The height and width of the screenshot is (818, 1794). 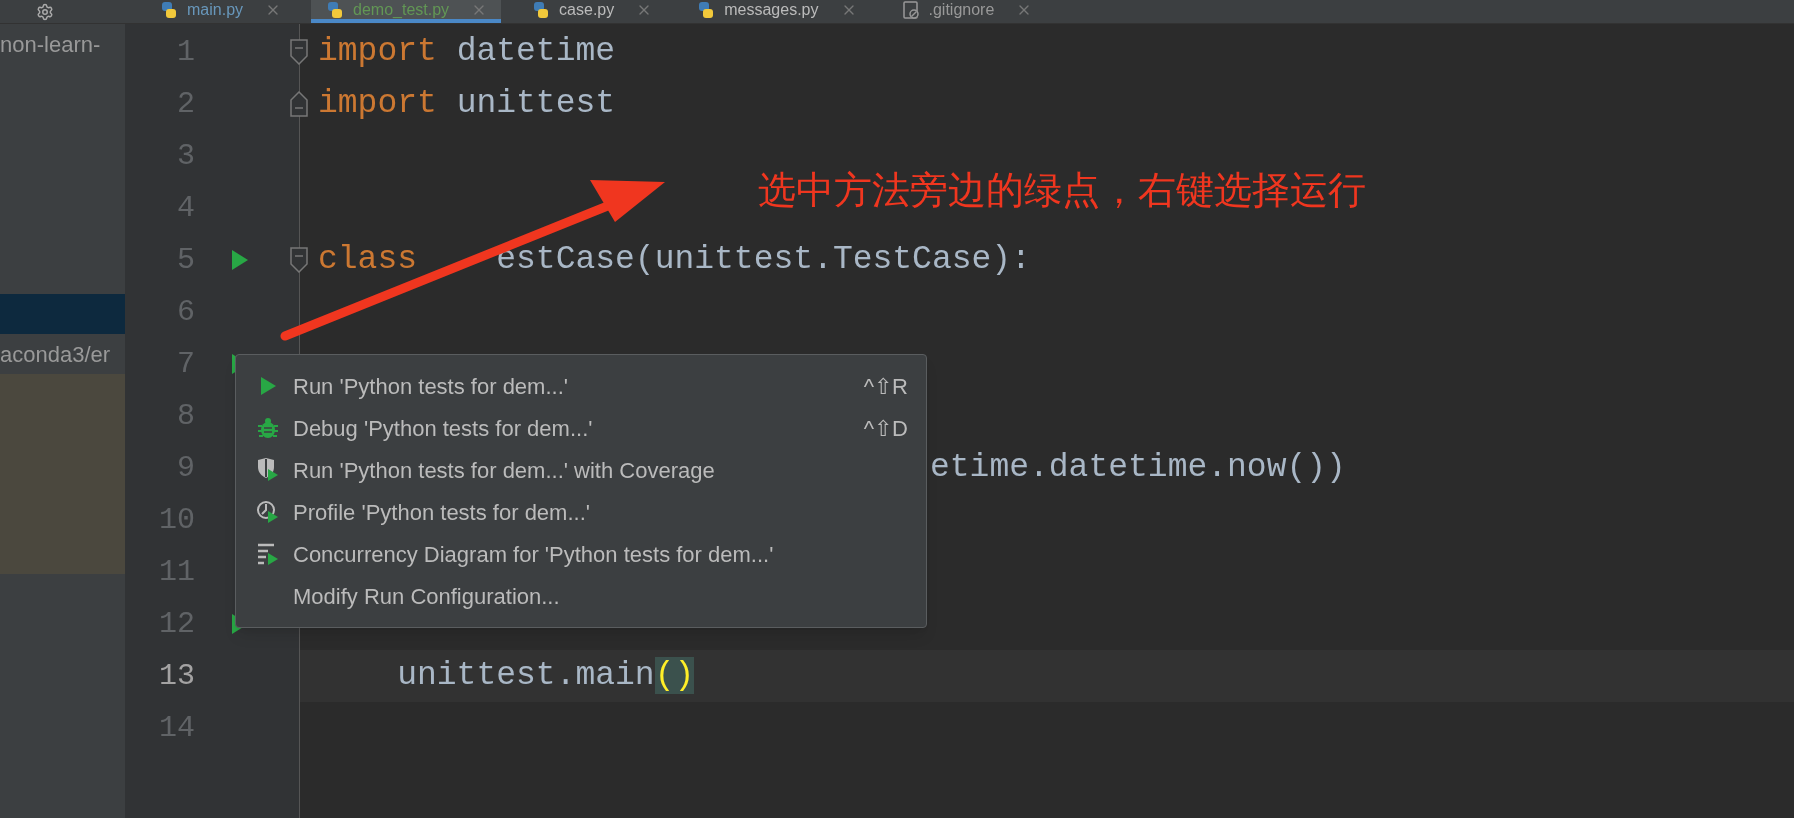 What do you see at coordinates (467, 104) in the screenshot?
I see `code-line: import unittest` at bounding box center [467, 104].